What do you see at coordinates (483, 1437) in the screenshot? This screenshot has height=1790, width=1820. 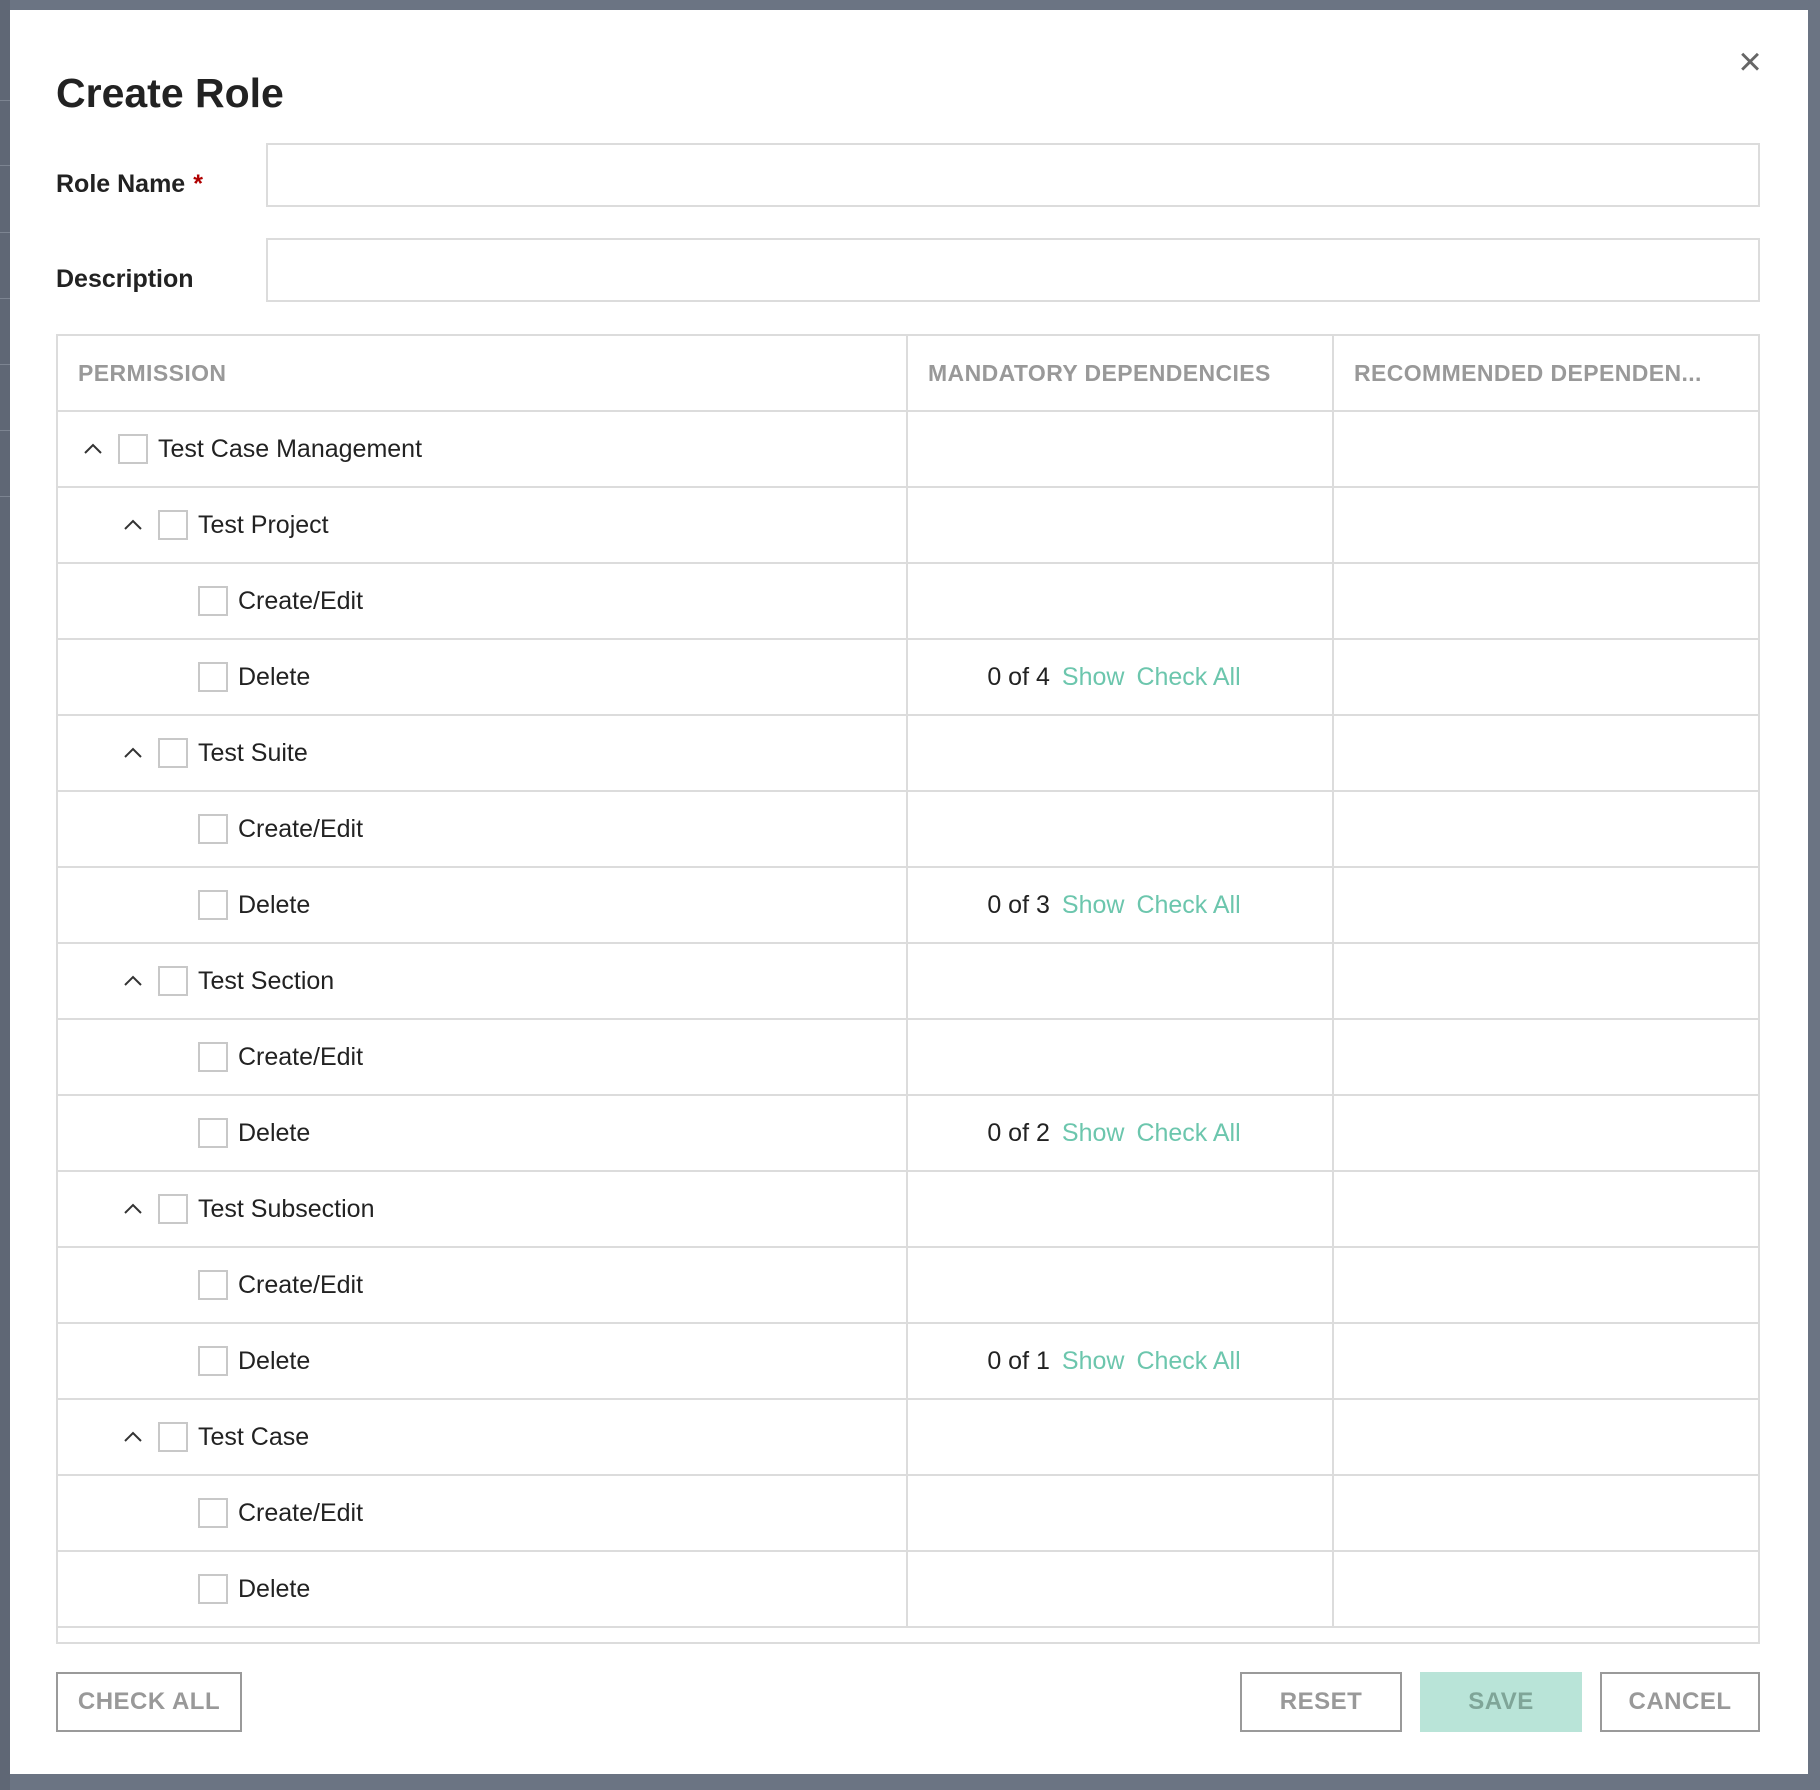 I see `permission-cell: Test Case` at bounding box center [483, 1437].